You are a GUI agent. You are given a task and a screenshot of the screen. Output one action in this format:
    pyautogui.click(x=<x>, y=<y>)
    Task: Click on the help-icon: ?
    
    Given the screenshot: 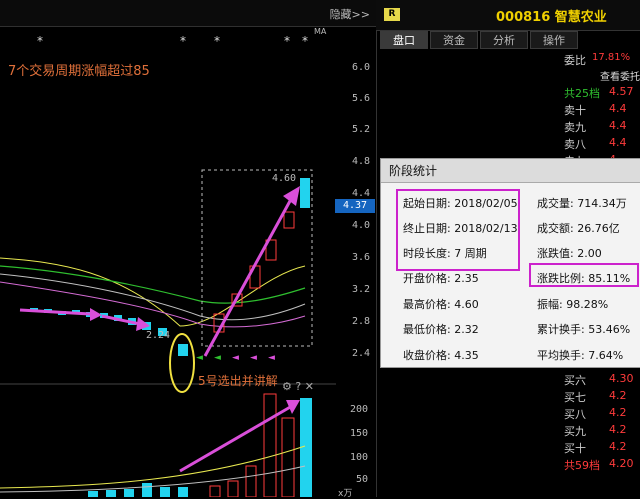 What is the action you would take?
    pyautogui.click(x=298, y=386)
    